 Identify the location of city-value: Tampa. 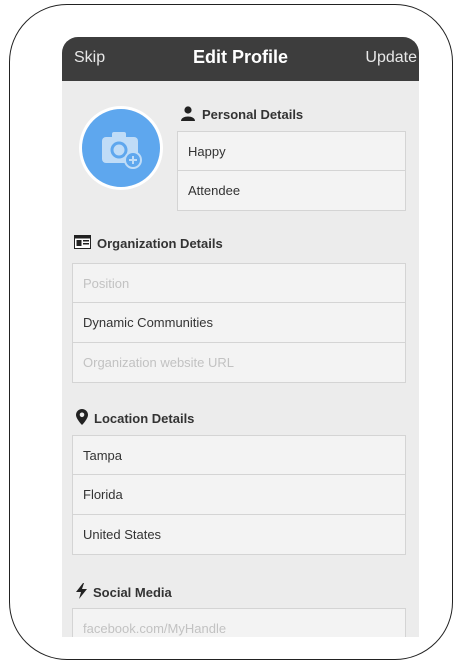
(103, 455).